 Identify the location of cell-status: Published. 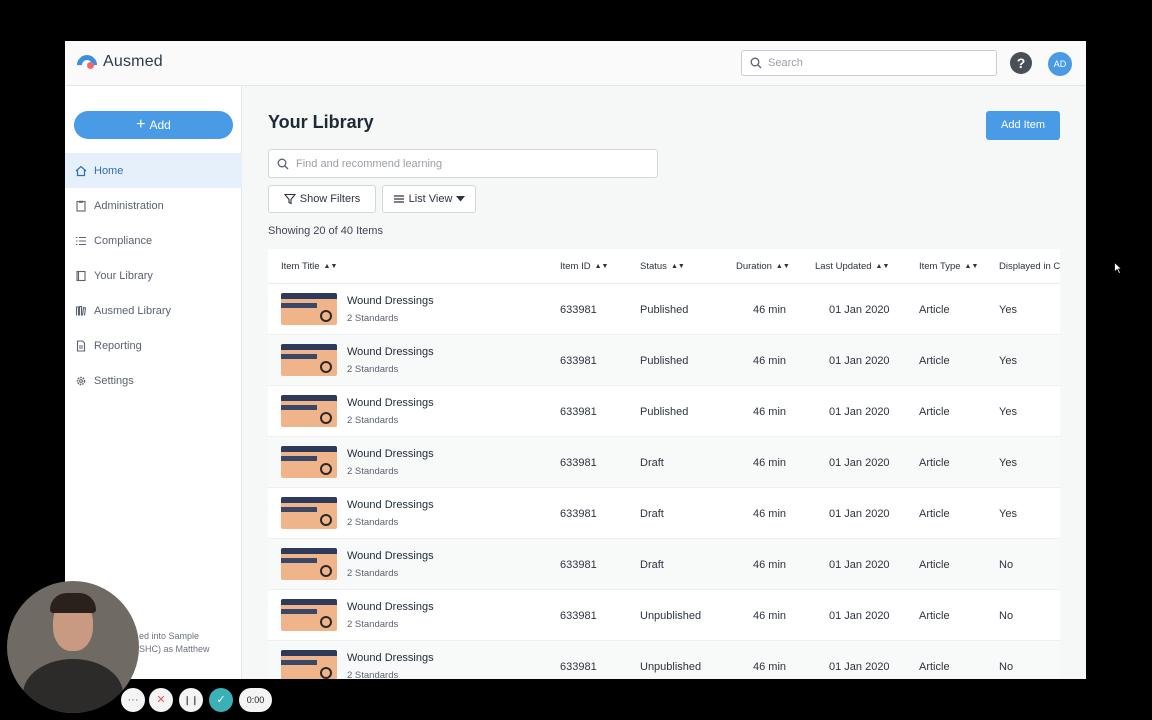
(664, 412).